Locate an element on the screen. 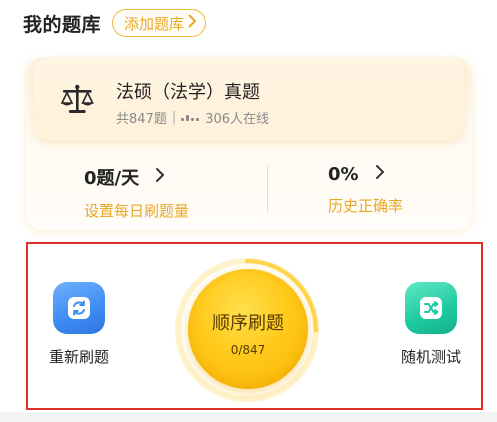 Image resolution: width=497 pixels, height=422 pixels. add-question-bank-button: 添加题库 is located at coordinates (159, 23).